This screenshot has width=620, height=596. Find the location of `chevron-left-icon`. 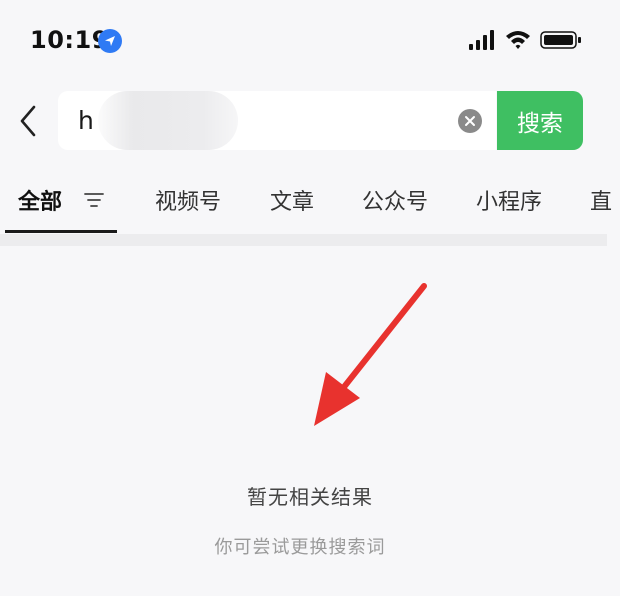

chevron-left-icon is located at coordinates (28, 121).